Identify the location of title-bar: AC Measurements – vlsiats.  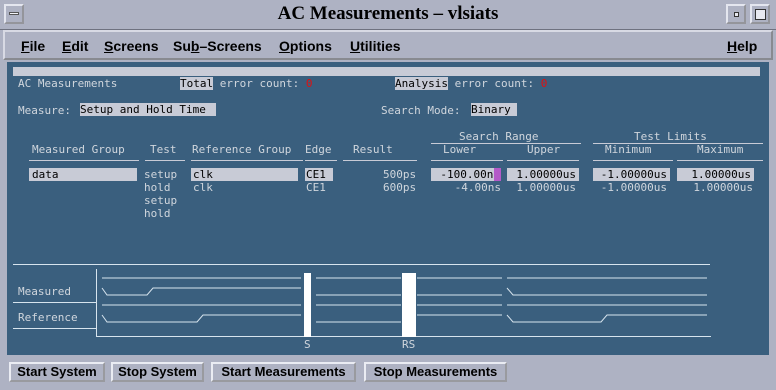
(388, 15).